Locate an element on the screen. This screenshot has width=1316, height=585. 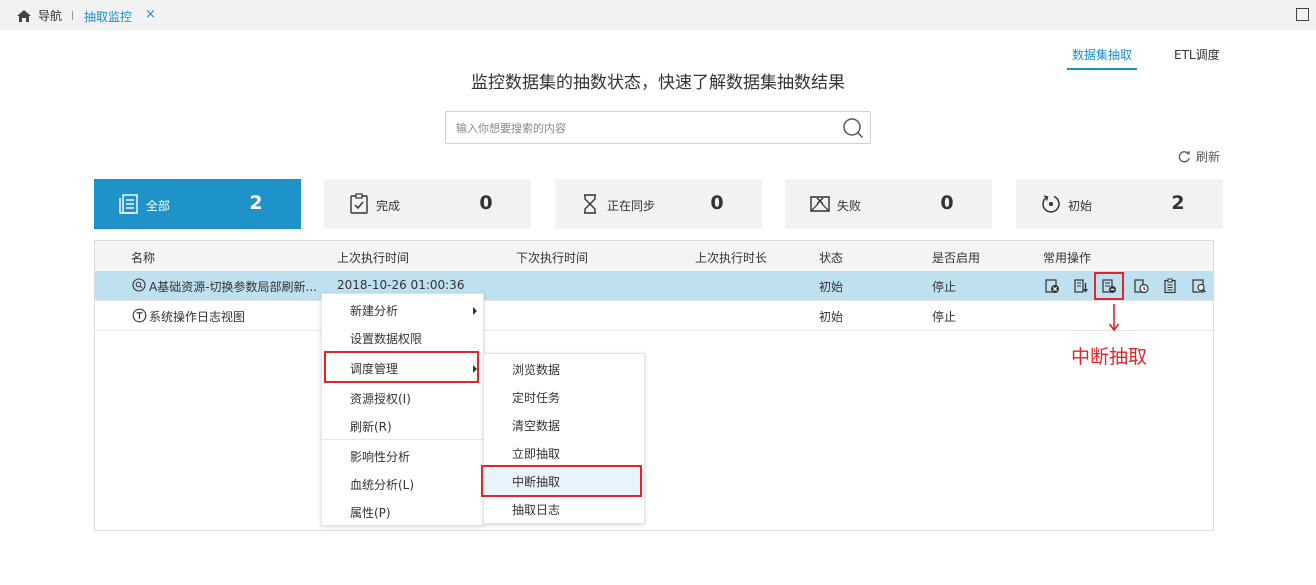
menu-item-label: 影响性分析 is located at coordinates (380, 457).